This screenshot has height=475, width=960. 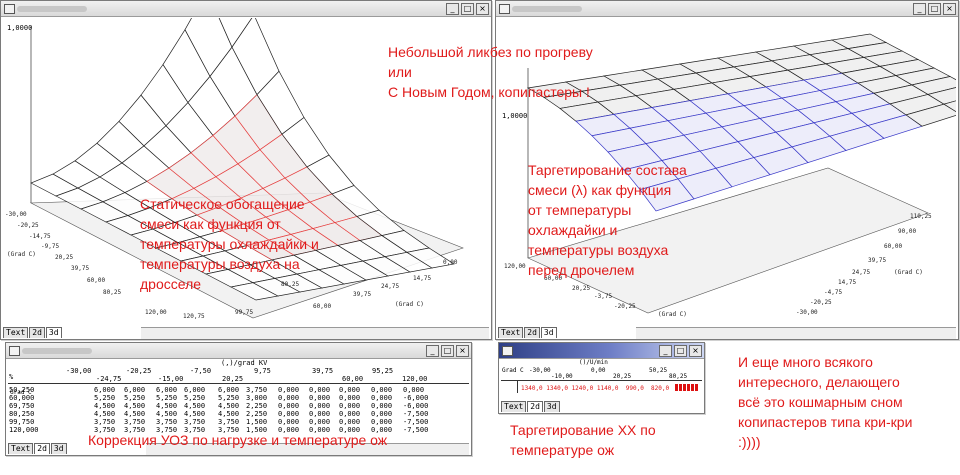 What do you see at coordinates (805, 362) in the screenshot?
I see `annotation-line: И еще много всякого` at bounding box center [805, 362].